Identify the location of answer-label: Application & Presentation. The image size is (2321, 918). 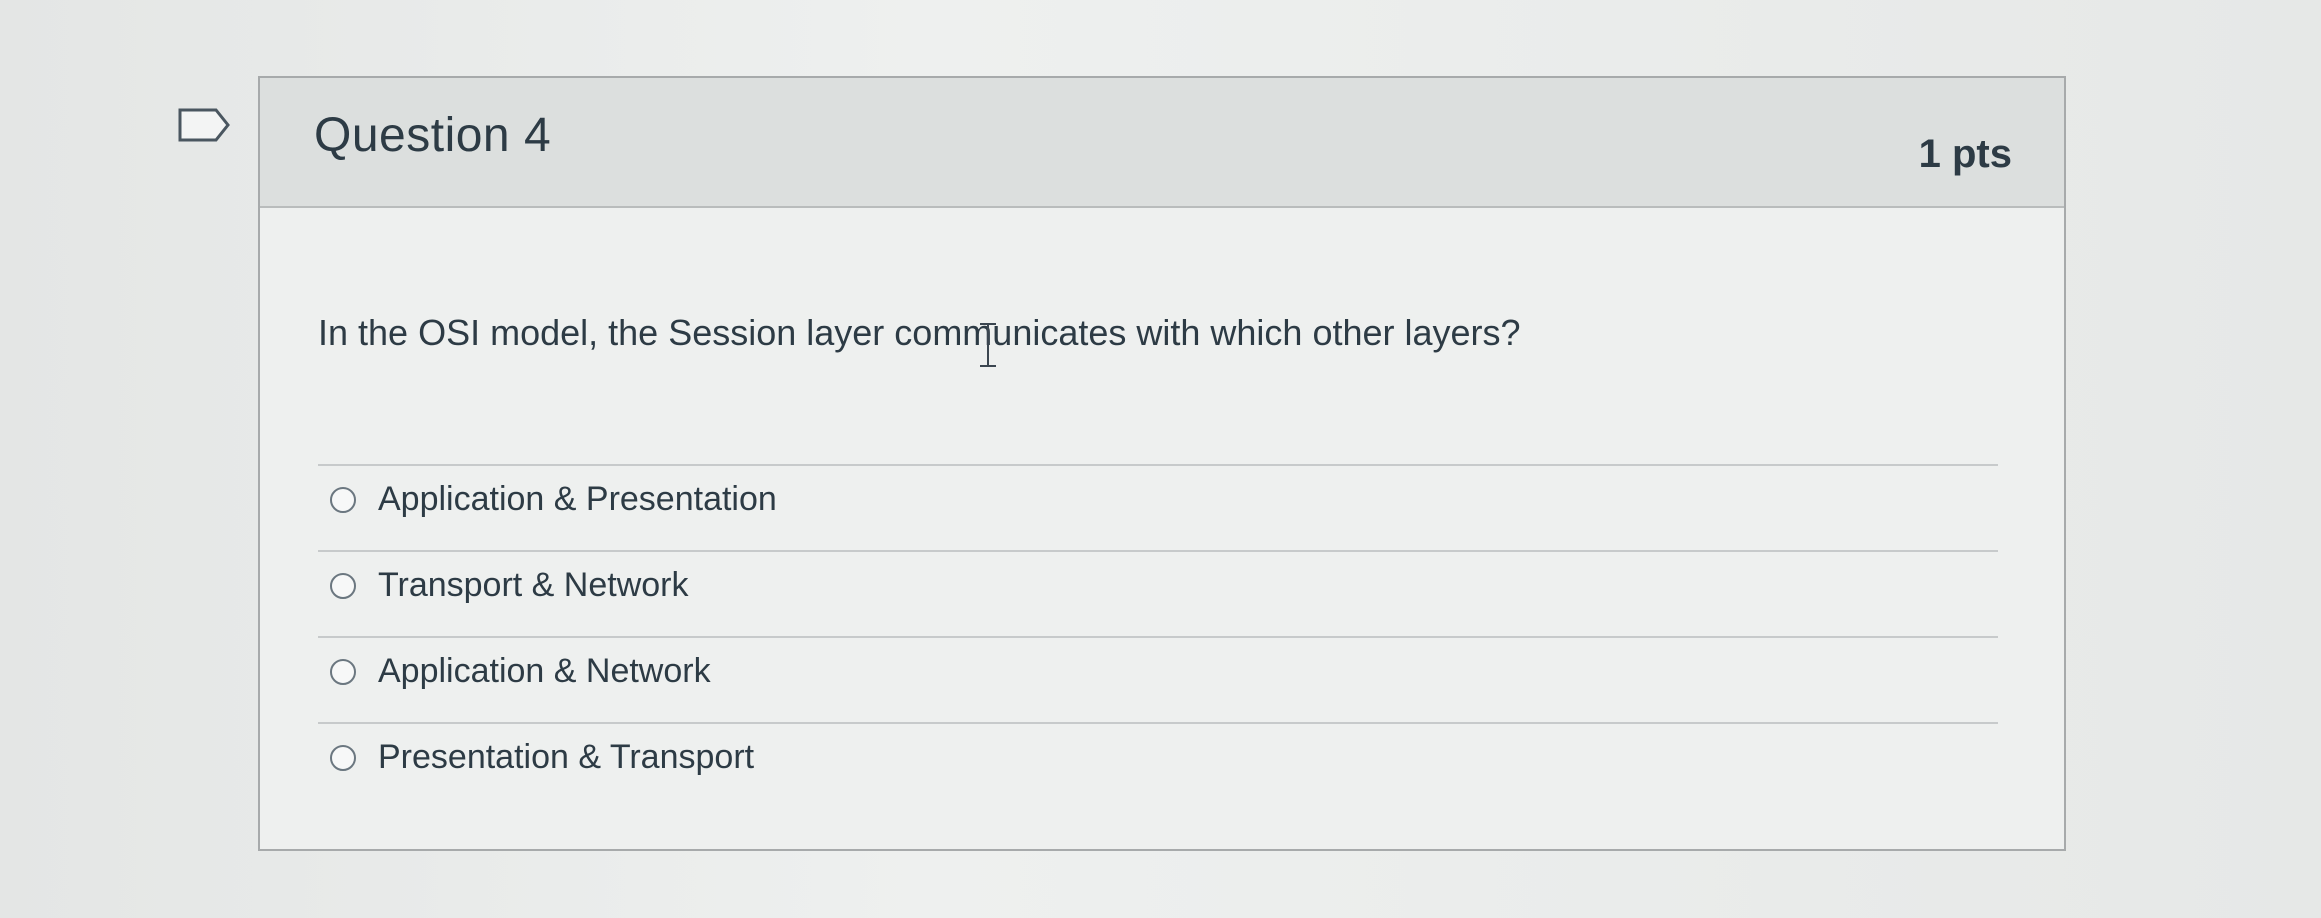
(577, 499).